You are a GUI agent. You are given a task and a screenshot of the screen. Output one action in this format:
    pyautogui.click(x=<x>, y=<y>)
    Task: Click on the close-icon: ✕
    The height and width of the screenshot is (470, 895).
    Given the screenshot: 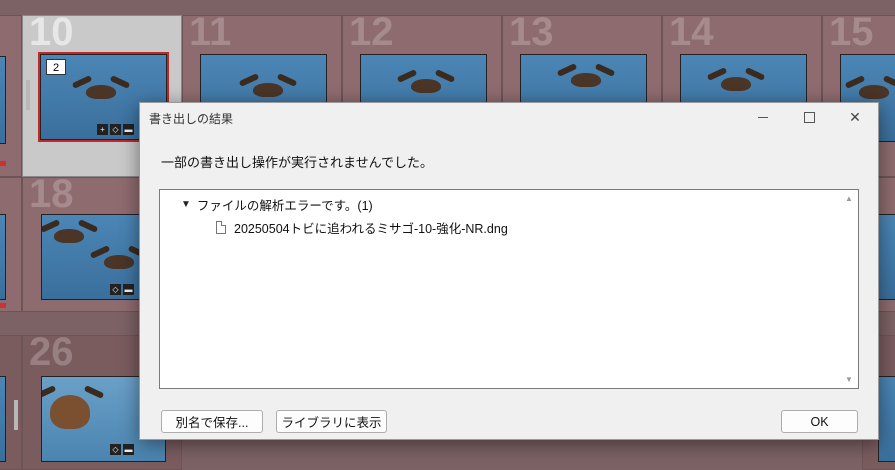 What is the action you would take?
    pyautogui.click(x=855, y=116)
    